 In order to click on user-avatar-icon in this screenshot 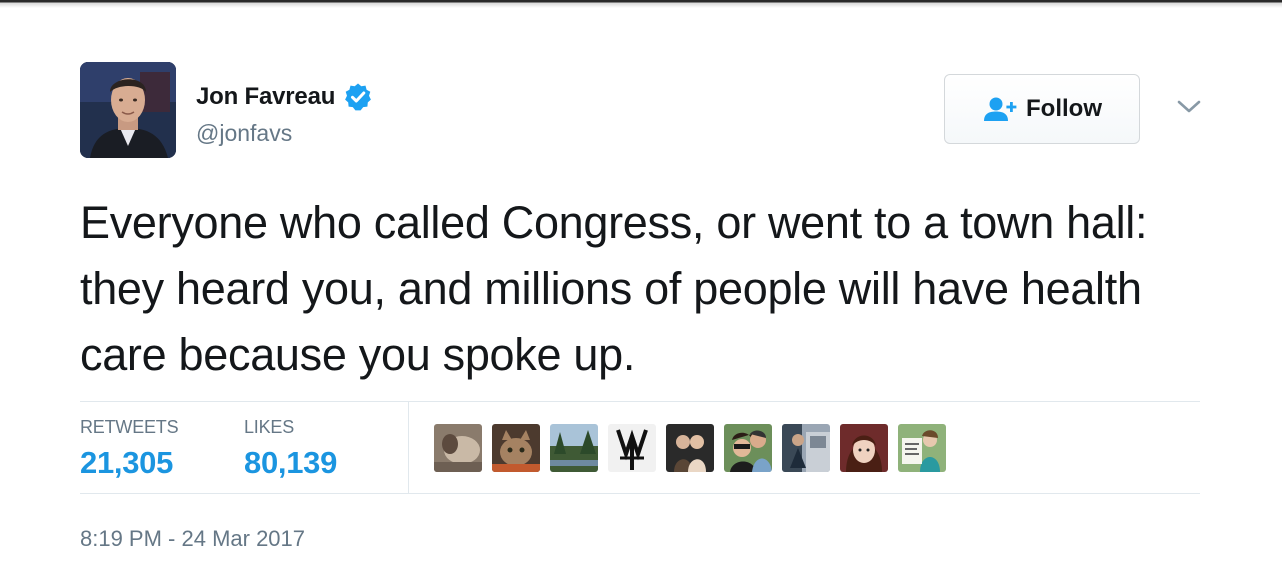, I will do `click(128, 110)`.